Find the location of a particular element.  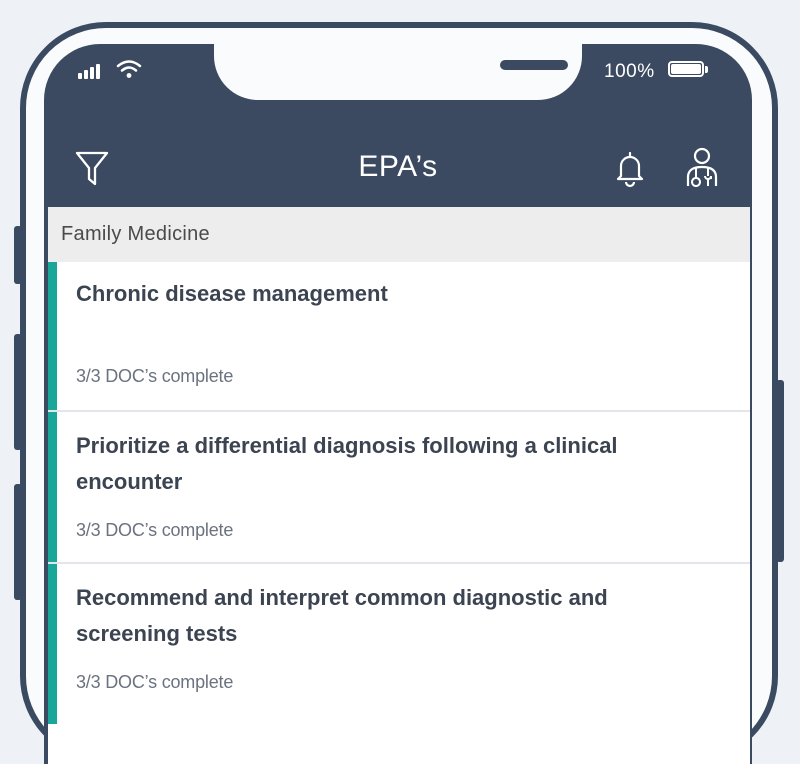

phone-side-button-volume-down is located at coordinates (18, 542).